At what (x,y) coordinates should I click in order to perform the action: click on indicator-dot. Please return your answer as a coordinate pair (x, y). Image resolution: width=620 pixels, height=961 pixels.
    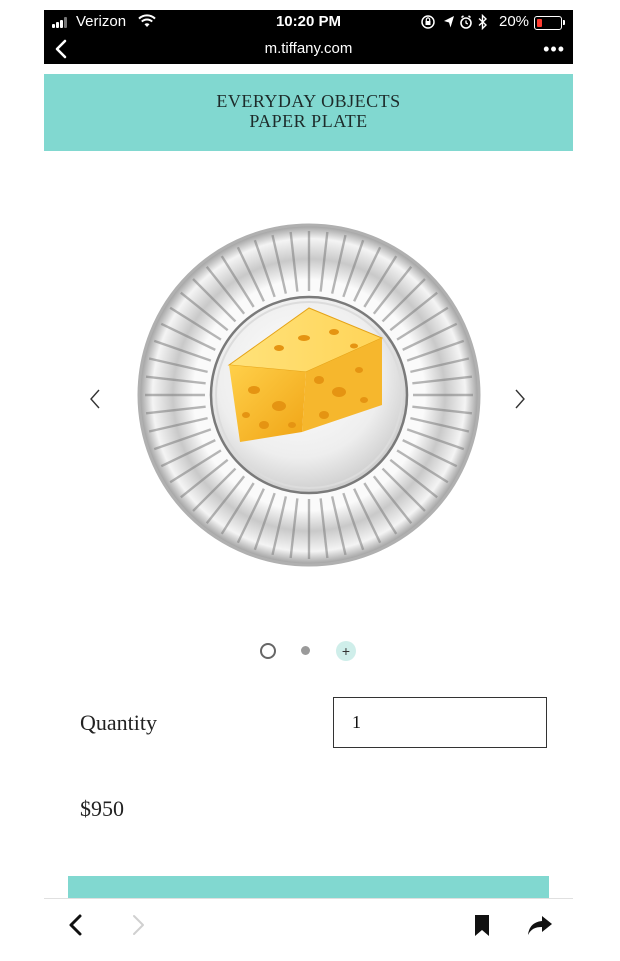
    Looking at the image, I should click on (305, 650).